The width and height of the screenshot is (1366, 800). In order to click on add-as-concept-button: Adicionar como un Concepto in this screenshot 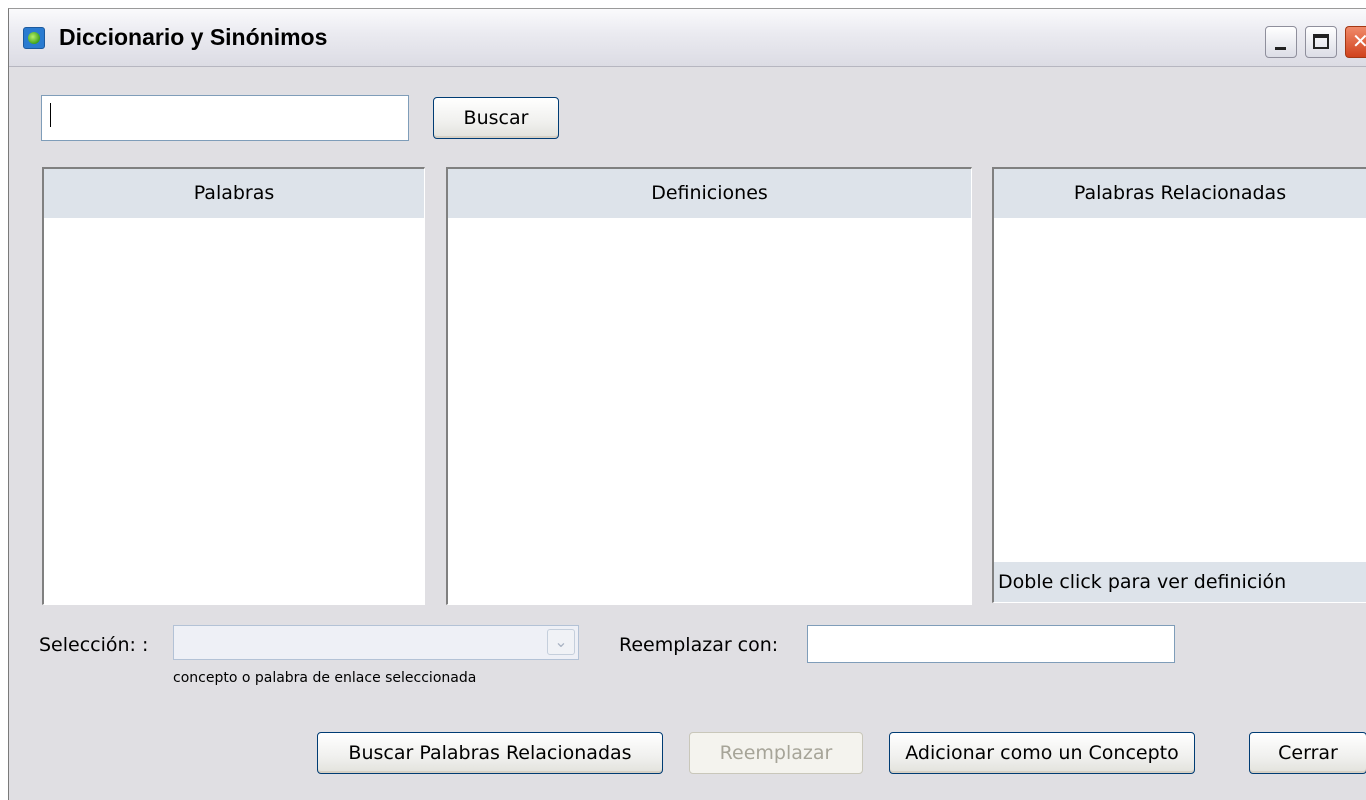, I will do `click(1042, 753)`.